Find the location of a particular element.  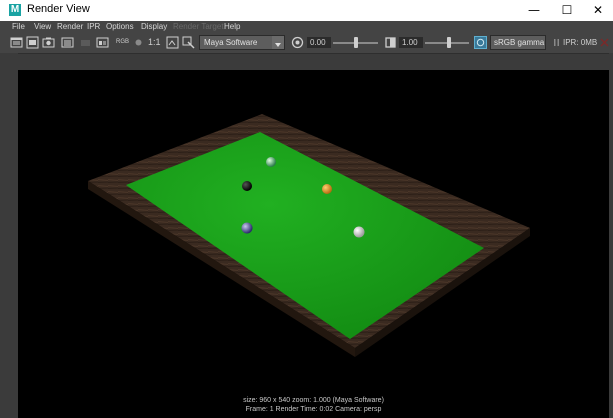

gamma-field: 1.00 is located at coordinates (411, 42).